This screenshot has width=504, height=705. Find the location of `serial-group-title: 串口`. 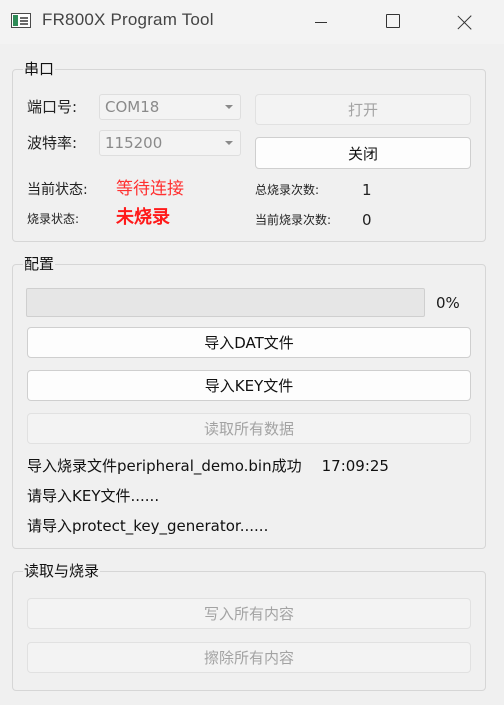

serial-group-title: 串口 is located at coordinates (39, 69).